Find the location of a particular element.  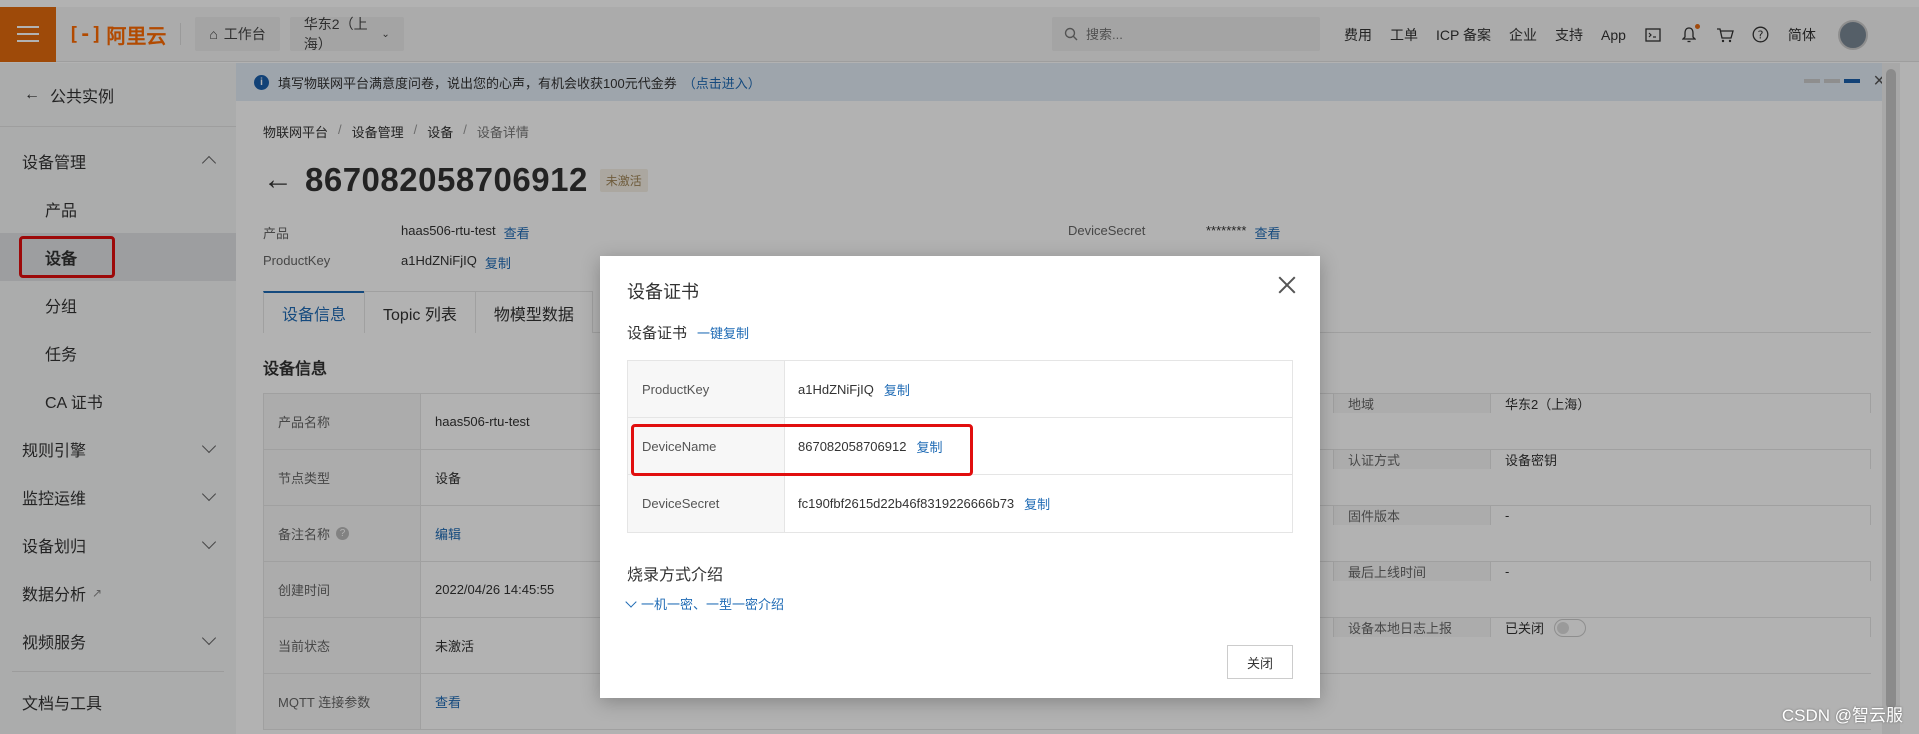

field-label: ProductKey is located at coordinates (706, 389).